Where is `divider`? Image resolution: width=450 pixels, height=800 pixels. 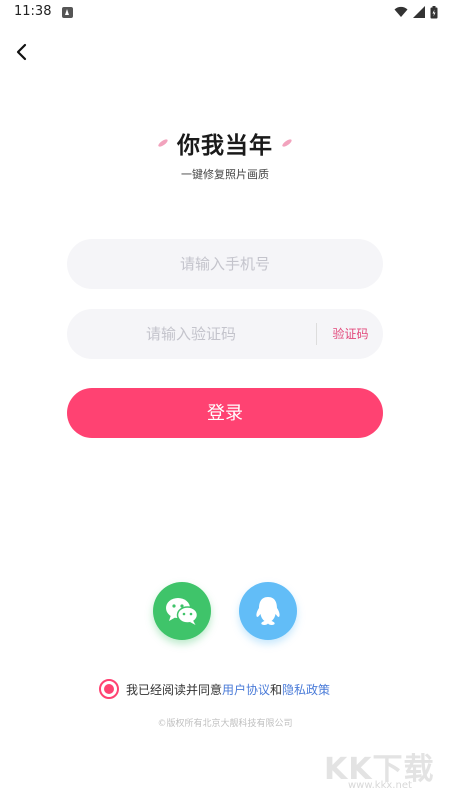 divider is located at coordinates (316, 334).